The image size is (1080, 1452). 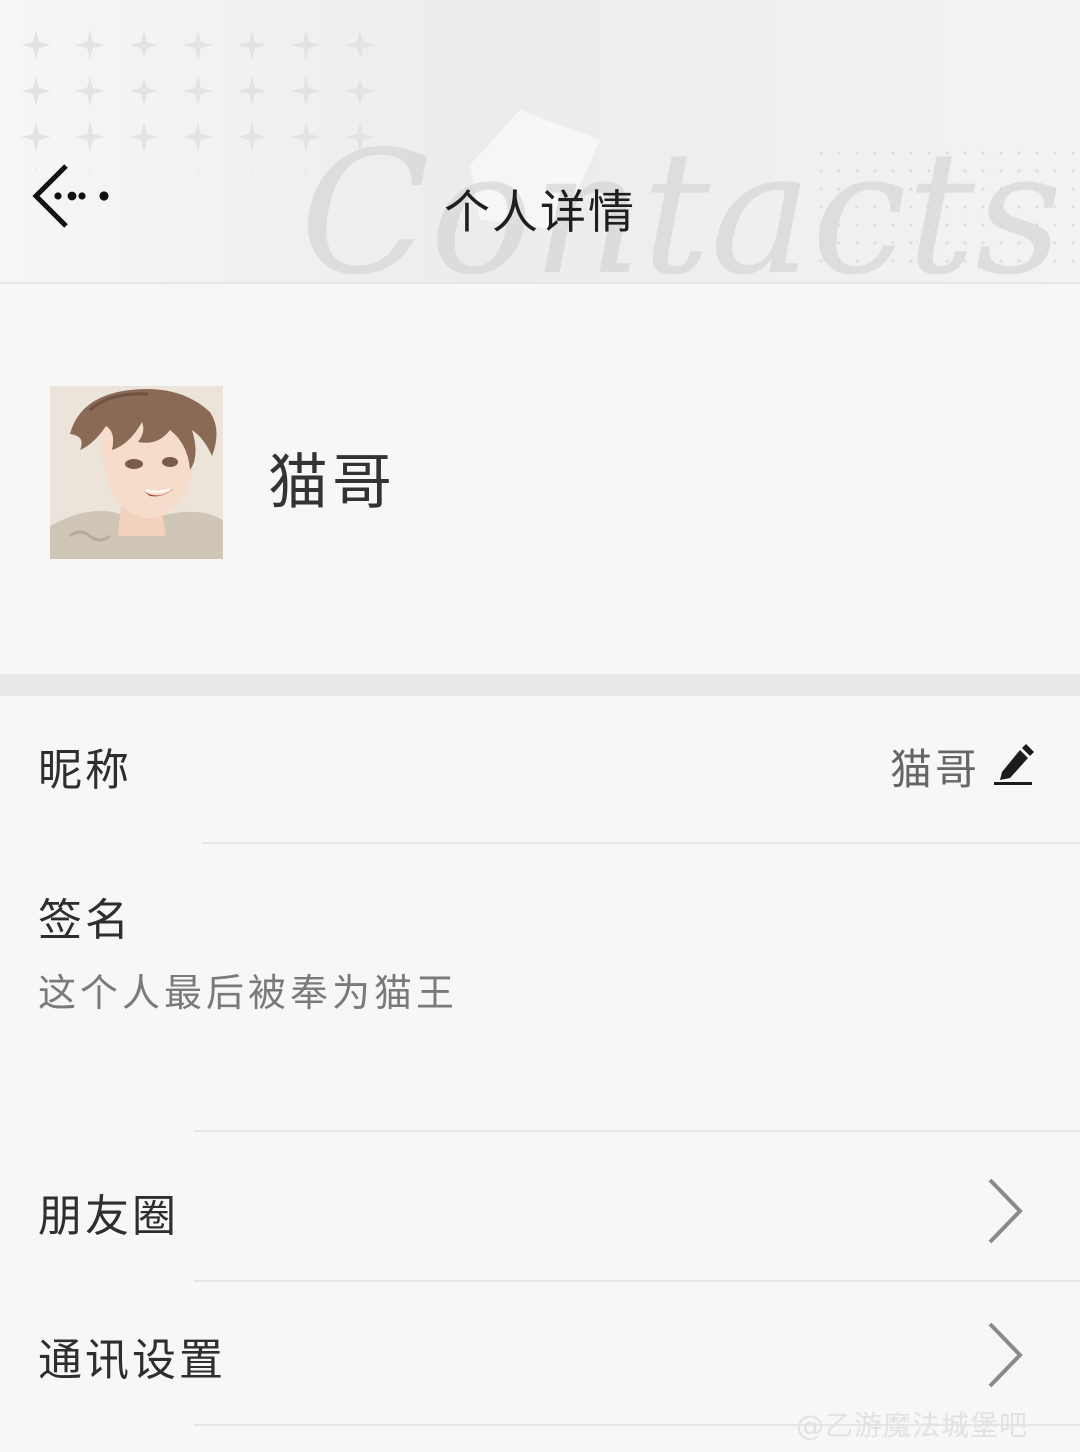 What do you see at coordinates (132, 1360) in the screenshot?
I see `comm-settings-label: 通讯设置` at bounding box center [132, 1360].